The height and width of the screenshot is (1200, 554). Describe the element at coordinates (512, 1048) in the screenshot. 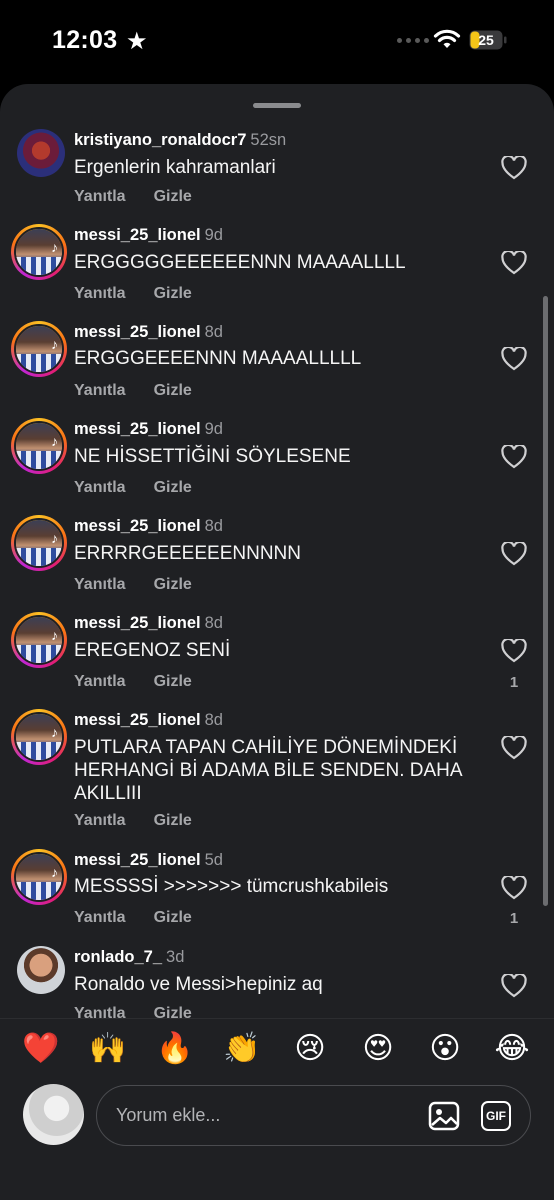

I see `emoji-laughing: 😂` at that location.